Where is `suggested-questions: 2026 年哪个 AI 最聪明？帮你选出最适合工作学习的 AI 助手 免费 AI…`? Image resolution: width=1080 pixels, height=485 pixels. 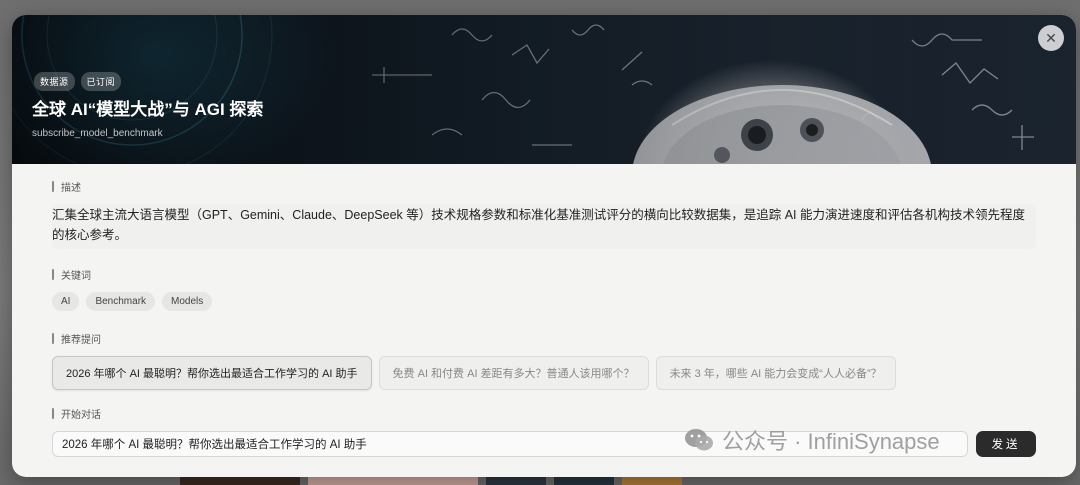 suggested-questions: 2026 年哪个 AI 最聪明？帮你选出最适合工作学习的 AI 助手 免费 AI… is located at coordinates (544, 373).